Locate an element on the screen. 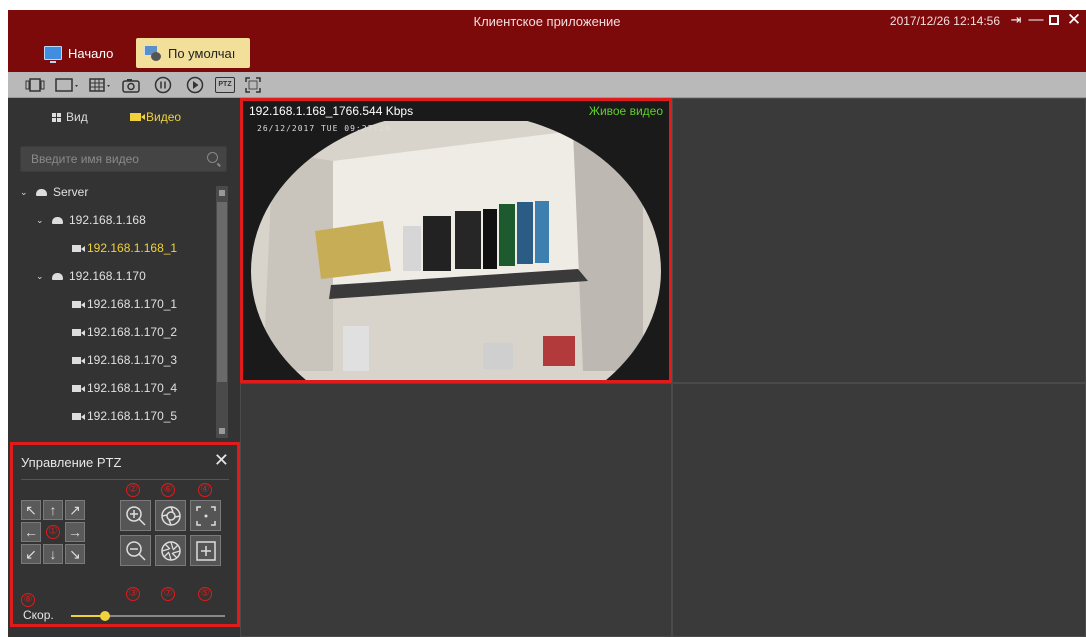 This screenshot has width=1086, height=637. ptz-title: Управление PTZ is located at coordinates (71, 462).